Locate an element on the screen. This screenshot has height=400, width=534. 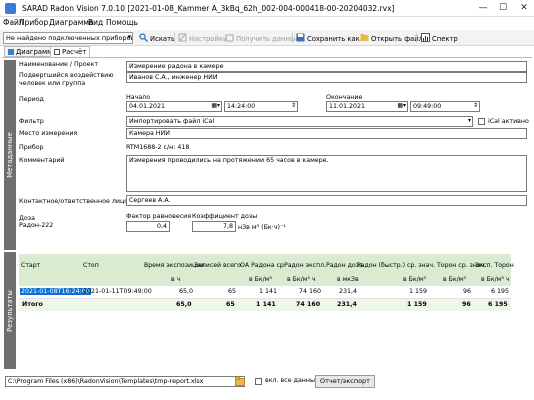
dose-coefficient-unit: нЗв м³ (Бк·ч)⁻¹ is located at coordinates (262, 227).